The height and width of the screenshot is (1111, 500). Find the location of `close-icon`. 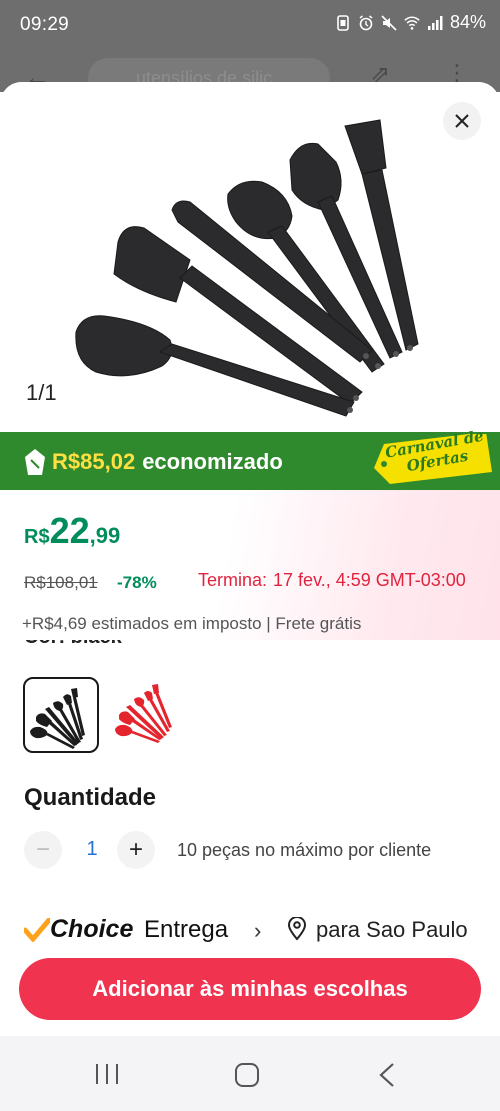

close-icon is located at coordinates (462, 121).